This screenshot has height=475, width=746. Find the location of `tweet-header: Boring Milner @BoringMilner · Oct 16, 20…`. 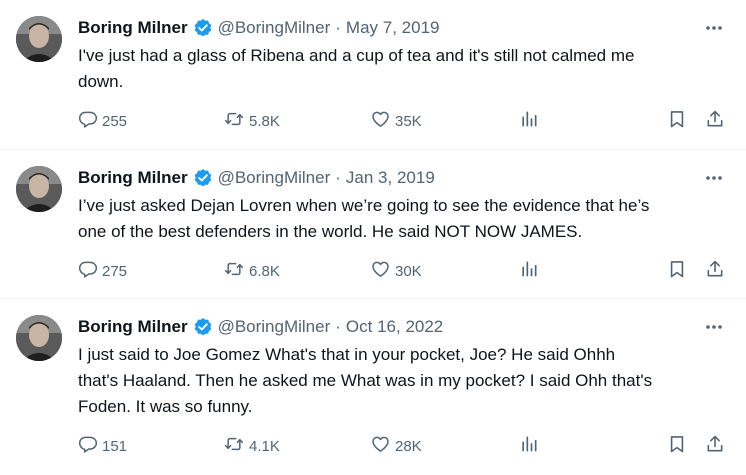

tweet-header: Boring Milner @BoringMilner · Oct 16, 20… is located at coordinates (404, 327).